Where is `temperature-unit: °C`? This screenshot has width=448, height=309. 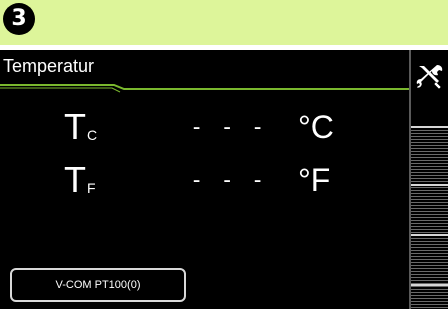 temperature-unit: °C is located at coordinates (316, 127).